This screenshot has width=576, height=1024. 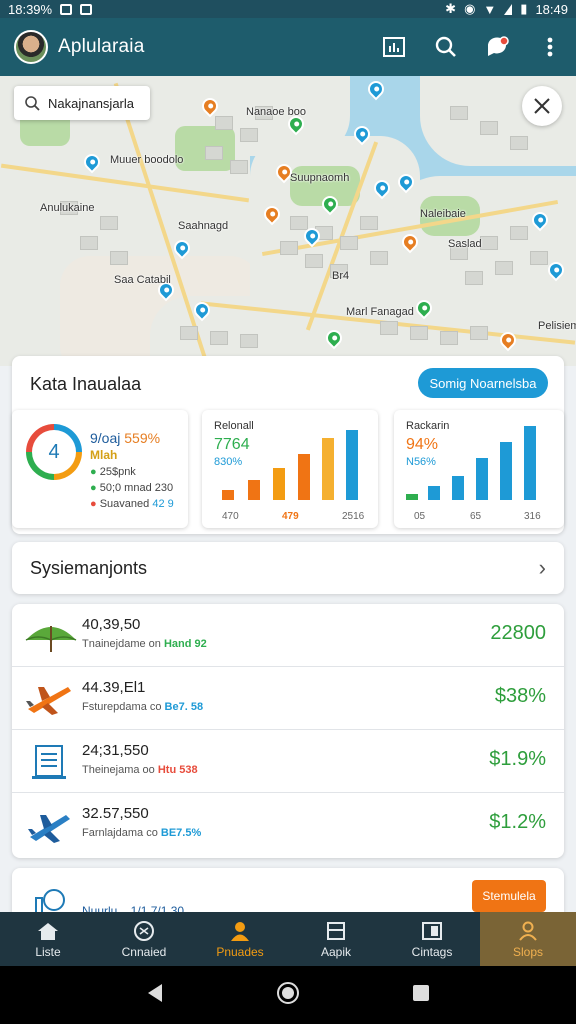 What do you see at coordinates (451, 8) in the screenshot?
I see `bluetooth-icon: ✱` at bounding box center [451, 8].